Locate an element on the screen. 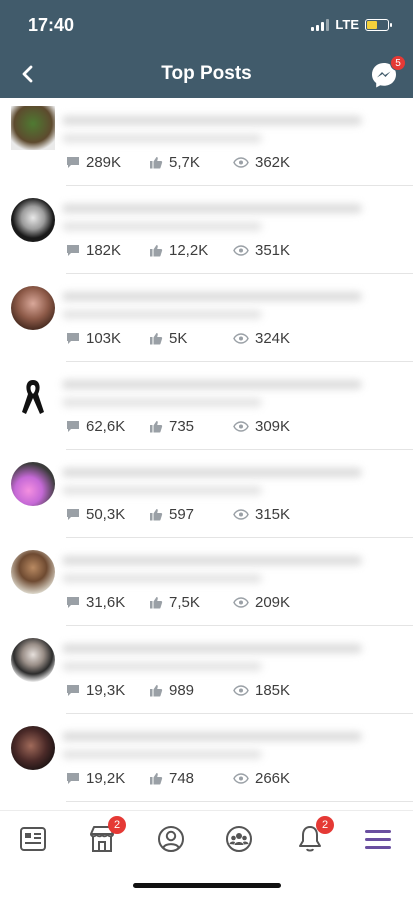 This screenshot has width=413, height=900. tab-shop: 2 is located at coordinates (106, 835).